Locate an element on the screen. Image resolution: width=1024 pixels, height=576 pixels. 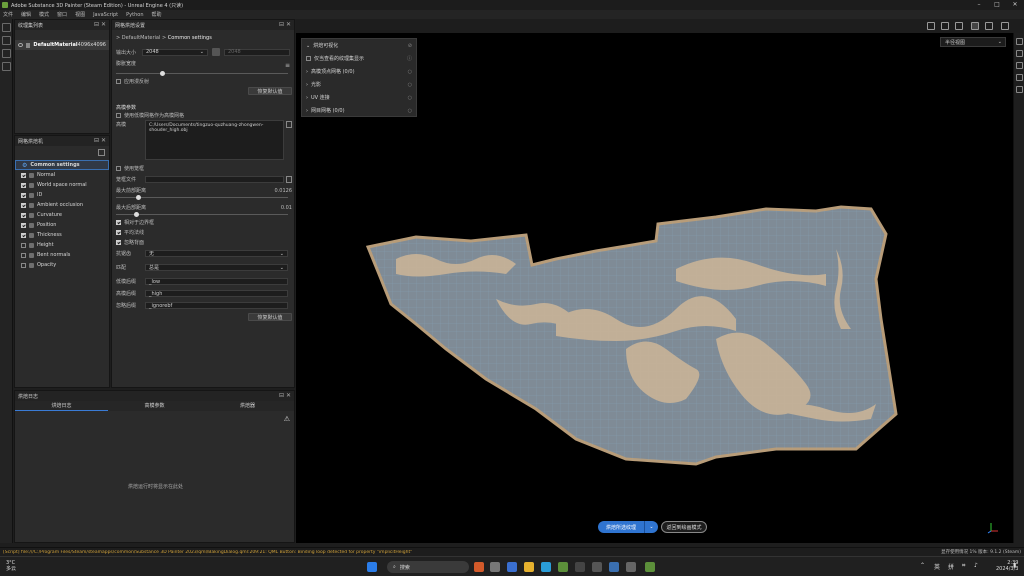
use-cage-row: 使用笼框 is located at coordinates (130, 168).